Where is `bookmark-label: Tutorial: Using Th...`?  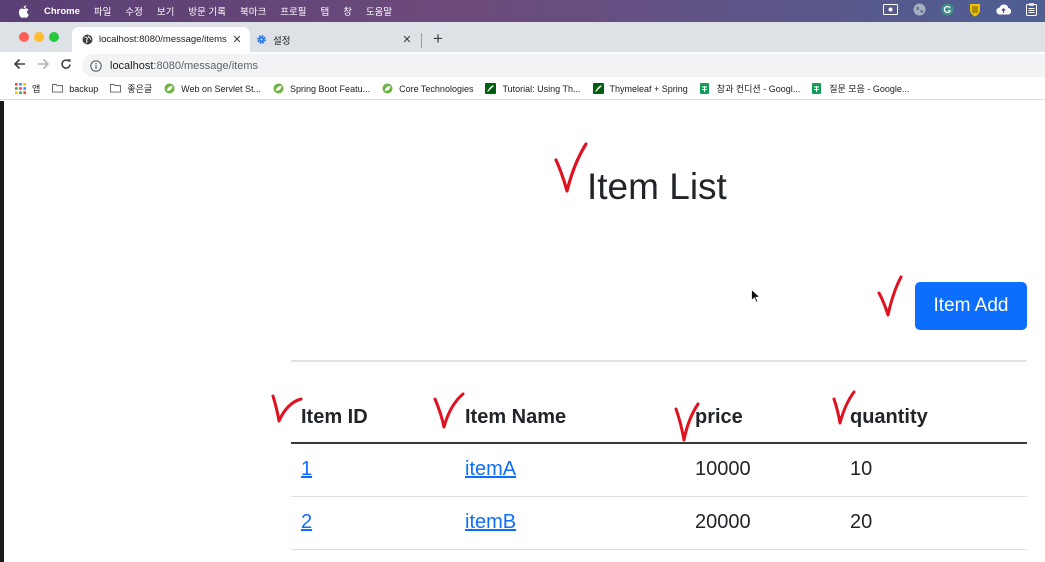
bookmark-label: Tutorial: Using Th... is located at coordinates (541, 88).